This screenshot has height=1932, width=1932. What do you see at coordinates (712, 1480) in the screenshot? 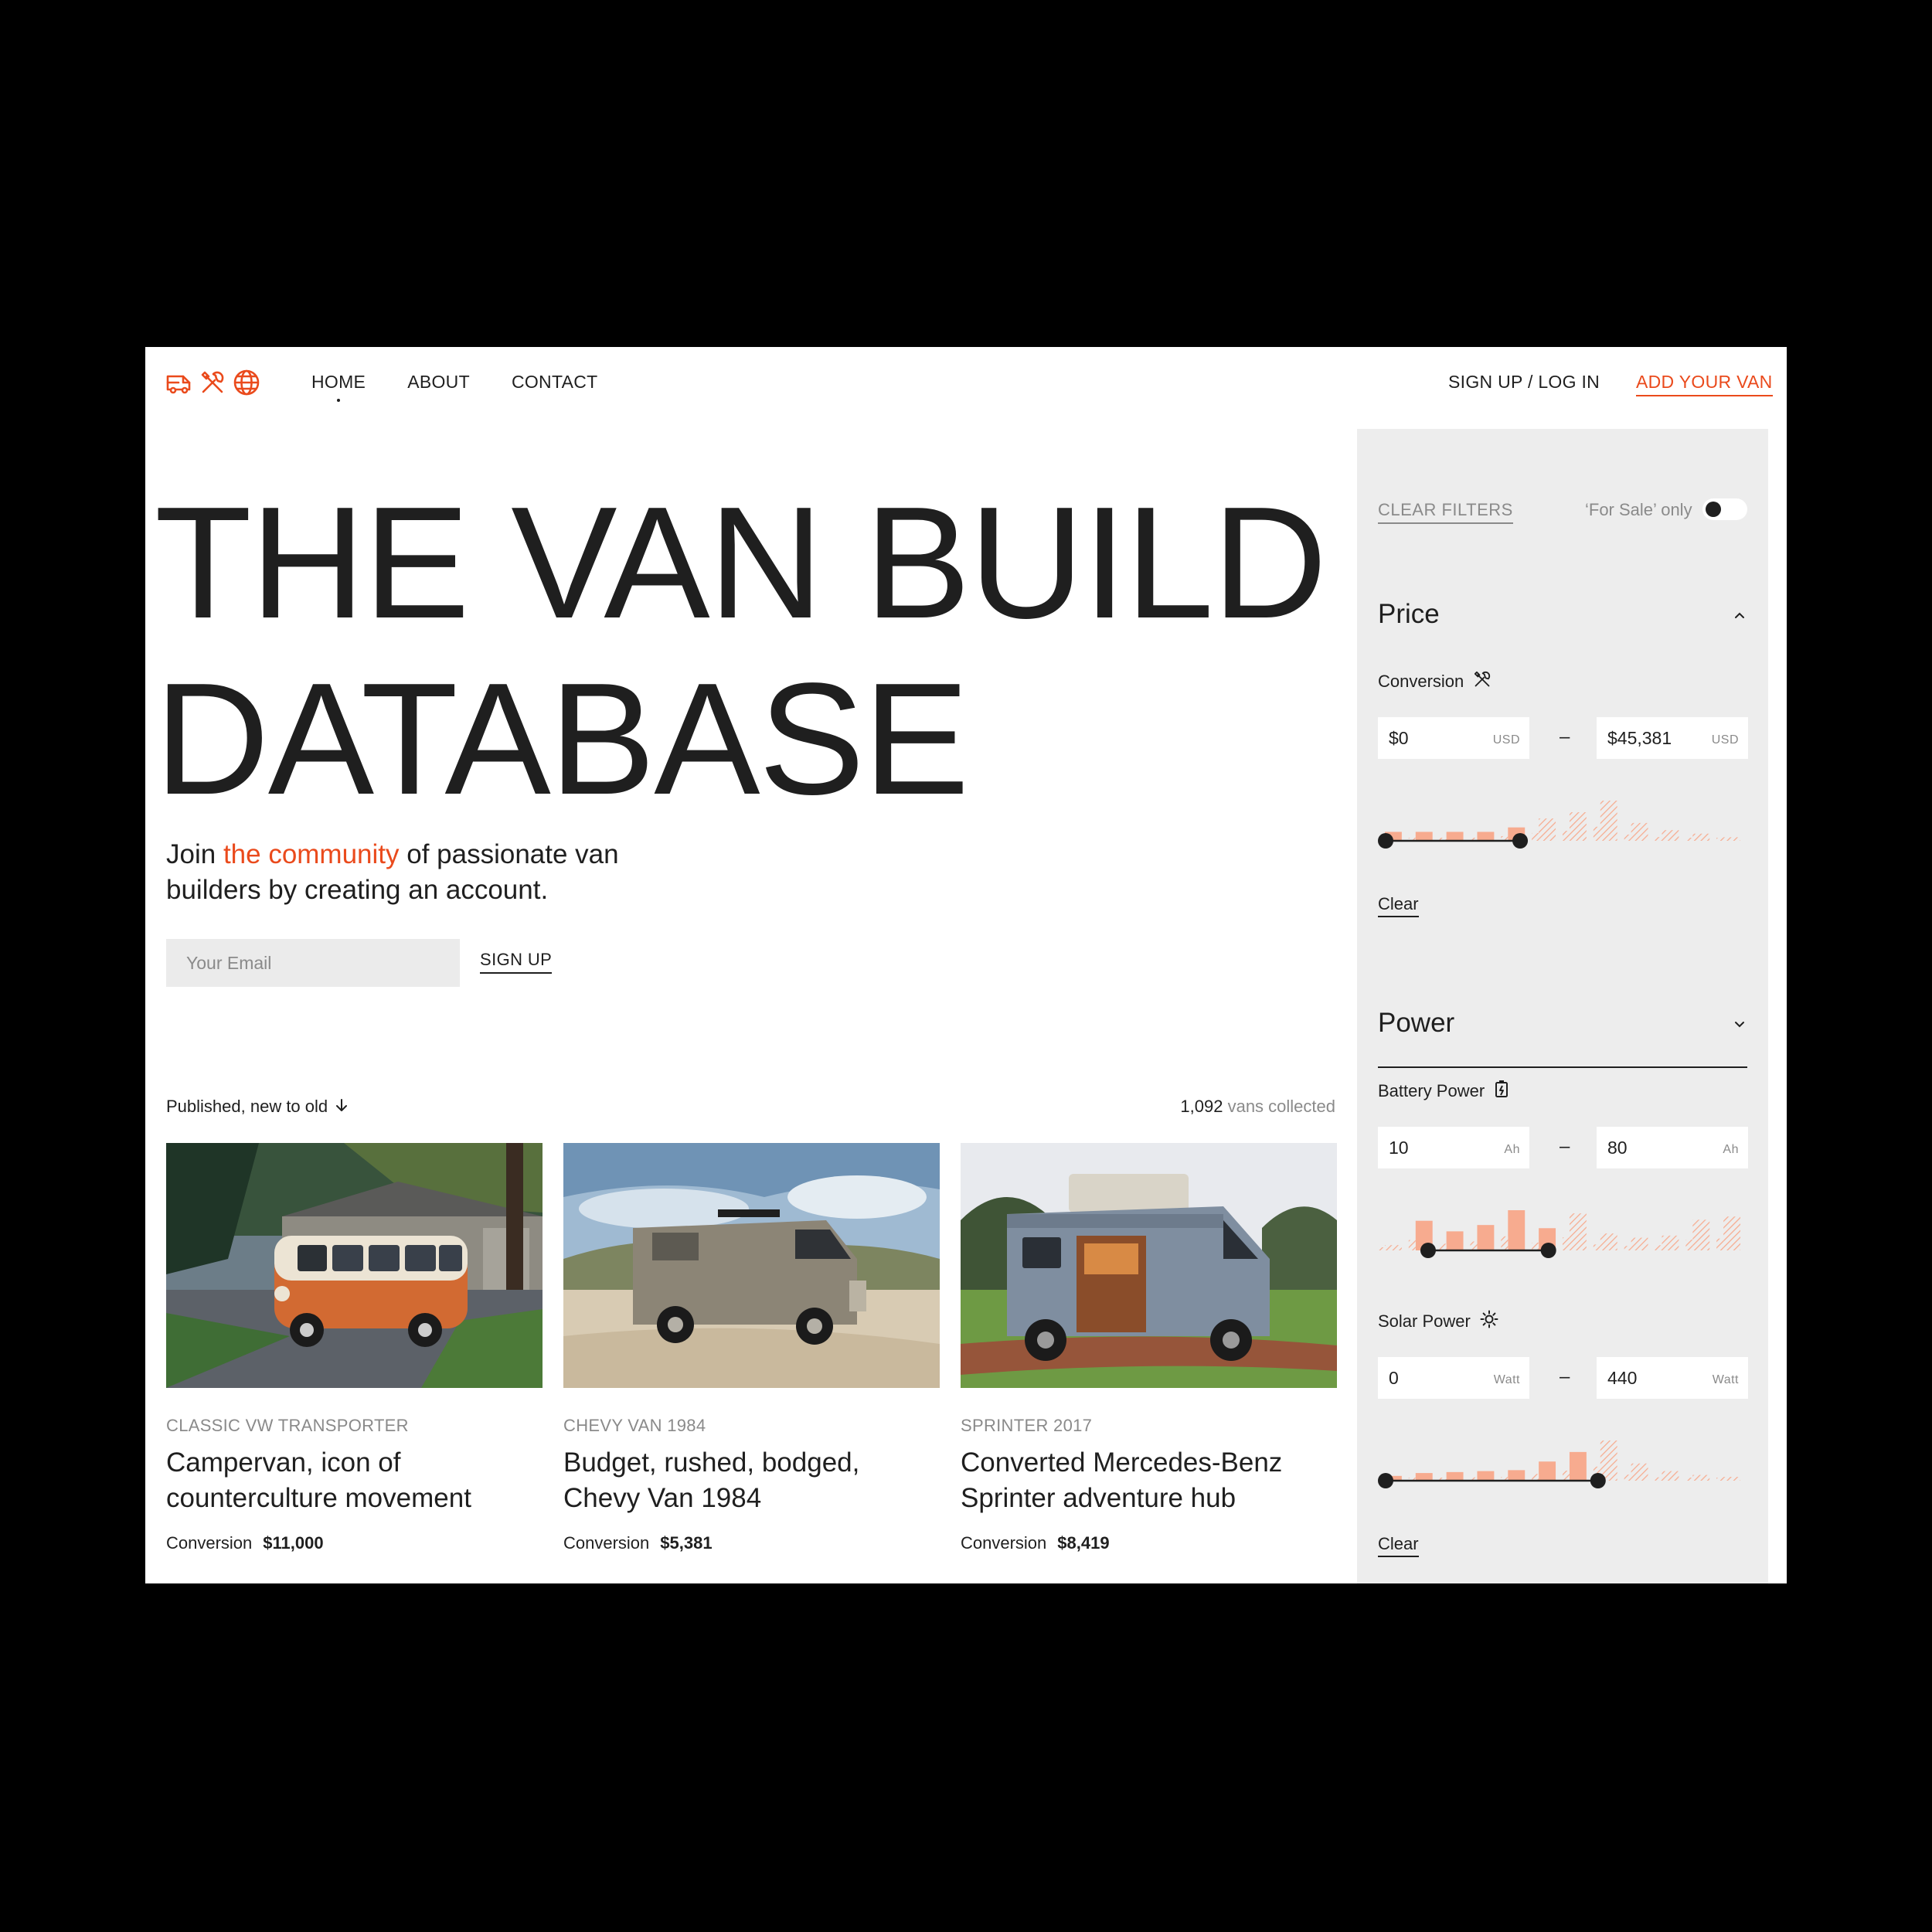
I see `card-title: Budget, rushed, bodged, Chevy Van 1984` at bounding box center [712, 1480].